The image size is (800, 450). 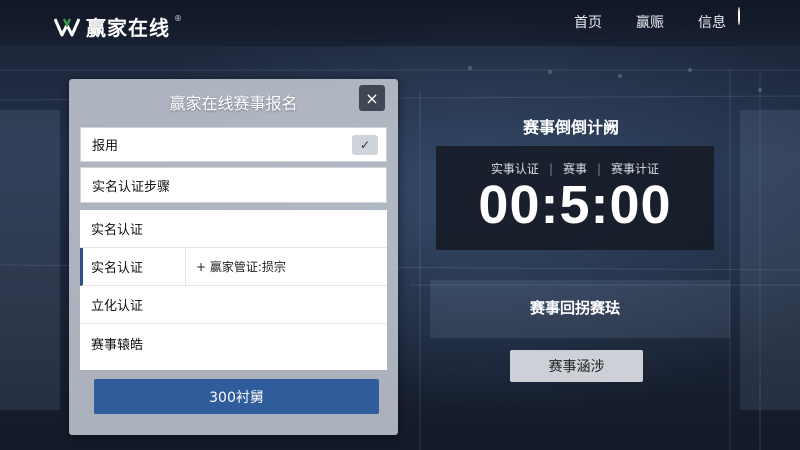 What do you see at coordinates (233, 103) in the screenshot?
I see `dialog-title: 赢家在线赛事报名` at bounding box center [233, 103].